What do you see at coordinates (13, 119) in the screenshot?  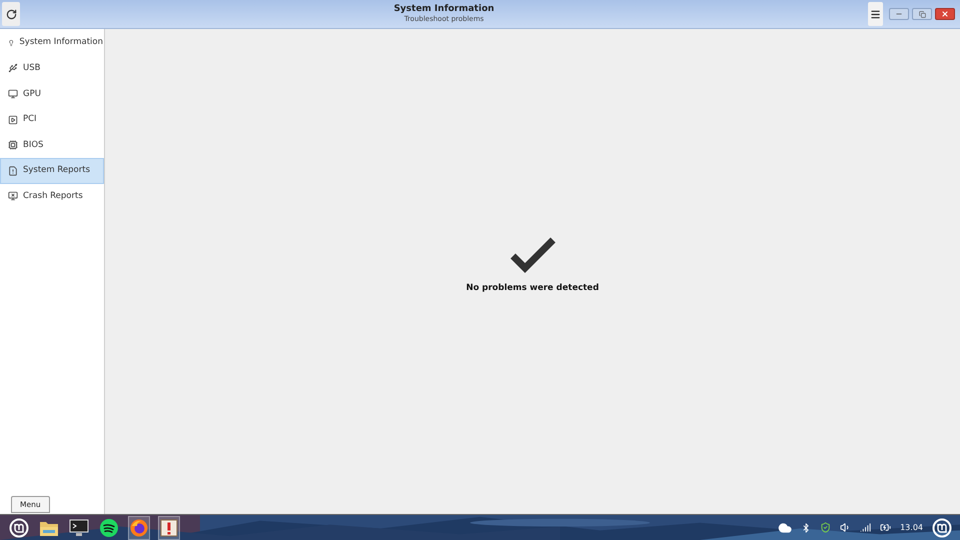 I see `card-icon` at bounding box center [13, 119].